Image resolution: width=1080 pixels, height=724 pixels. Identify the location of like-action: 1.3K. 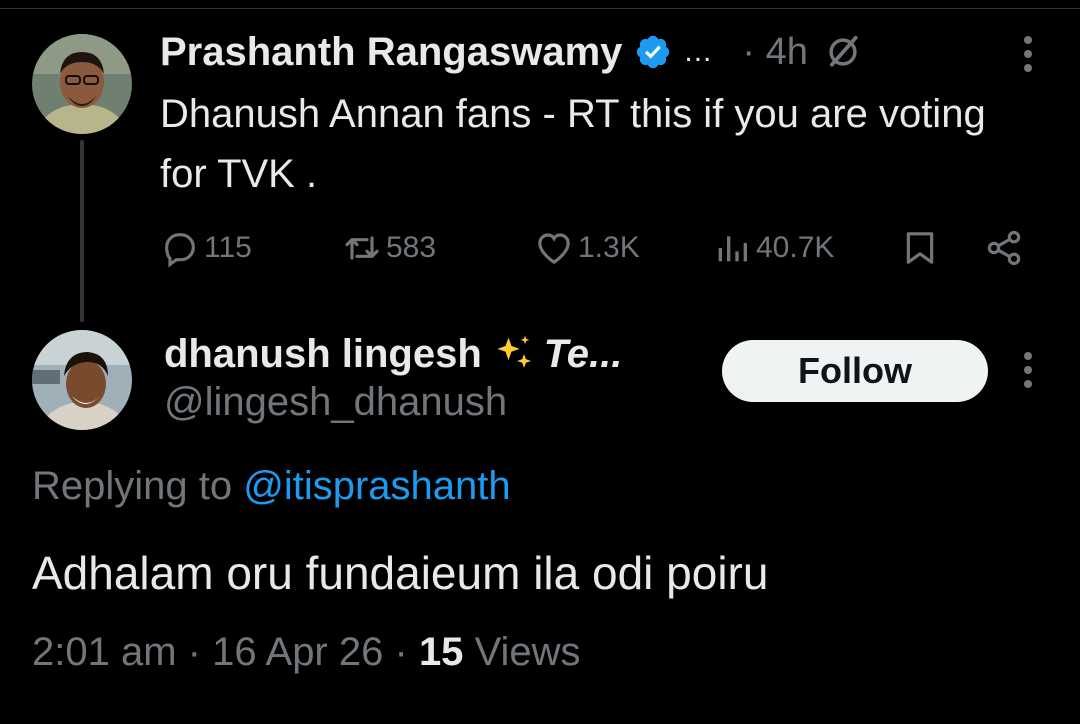
(587, 248).